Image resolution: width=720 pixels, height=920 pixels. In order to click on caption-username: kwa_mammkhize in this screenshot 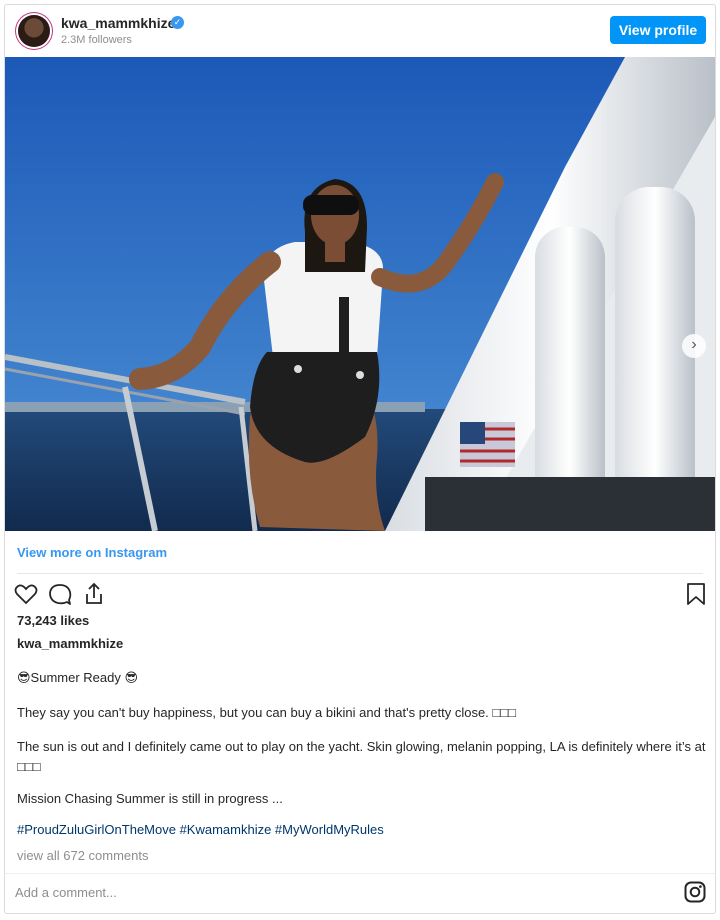, I will do `click(70, 643)`.